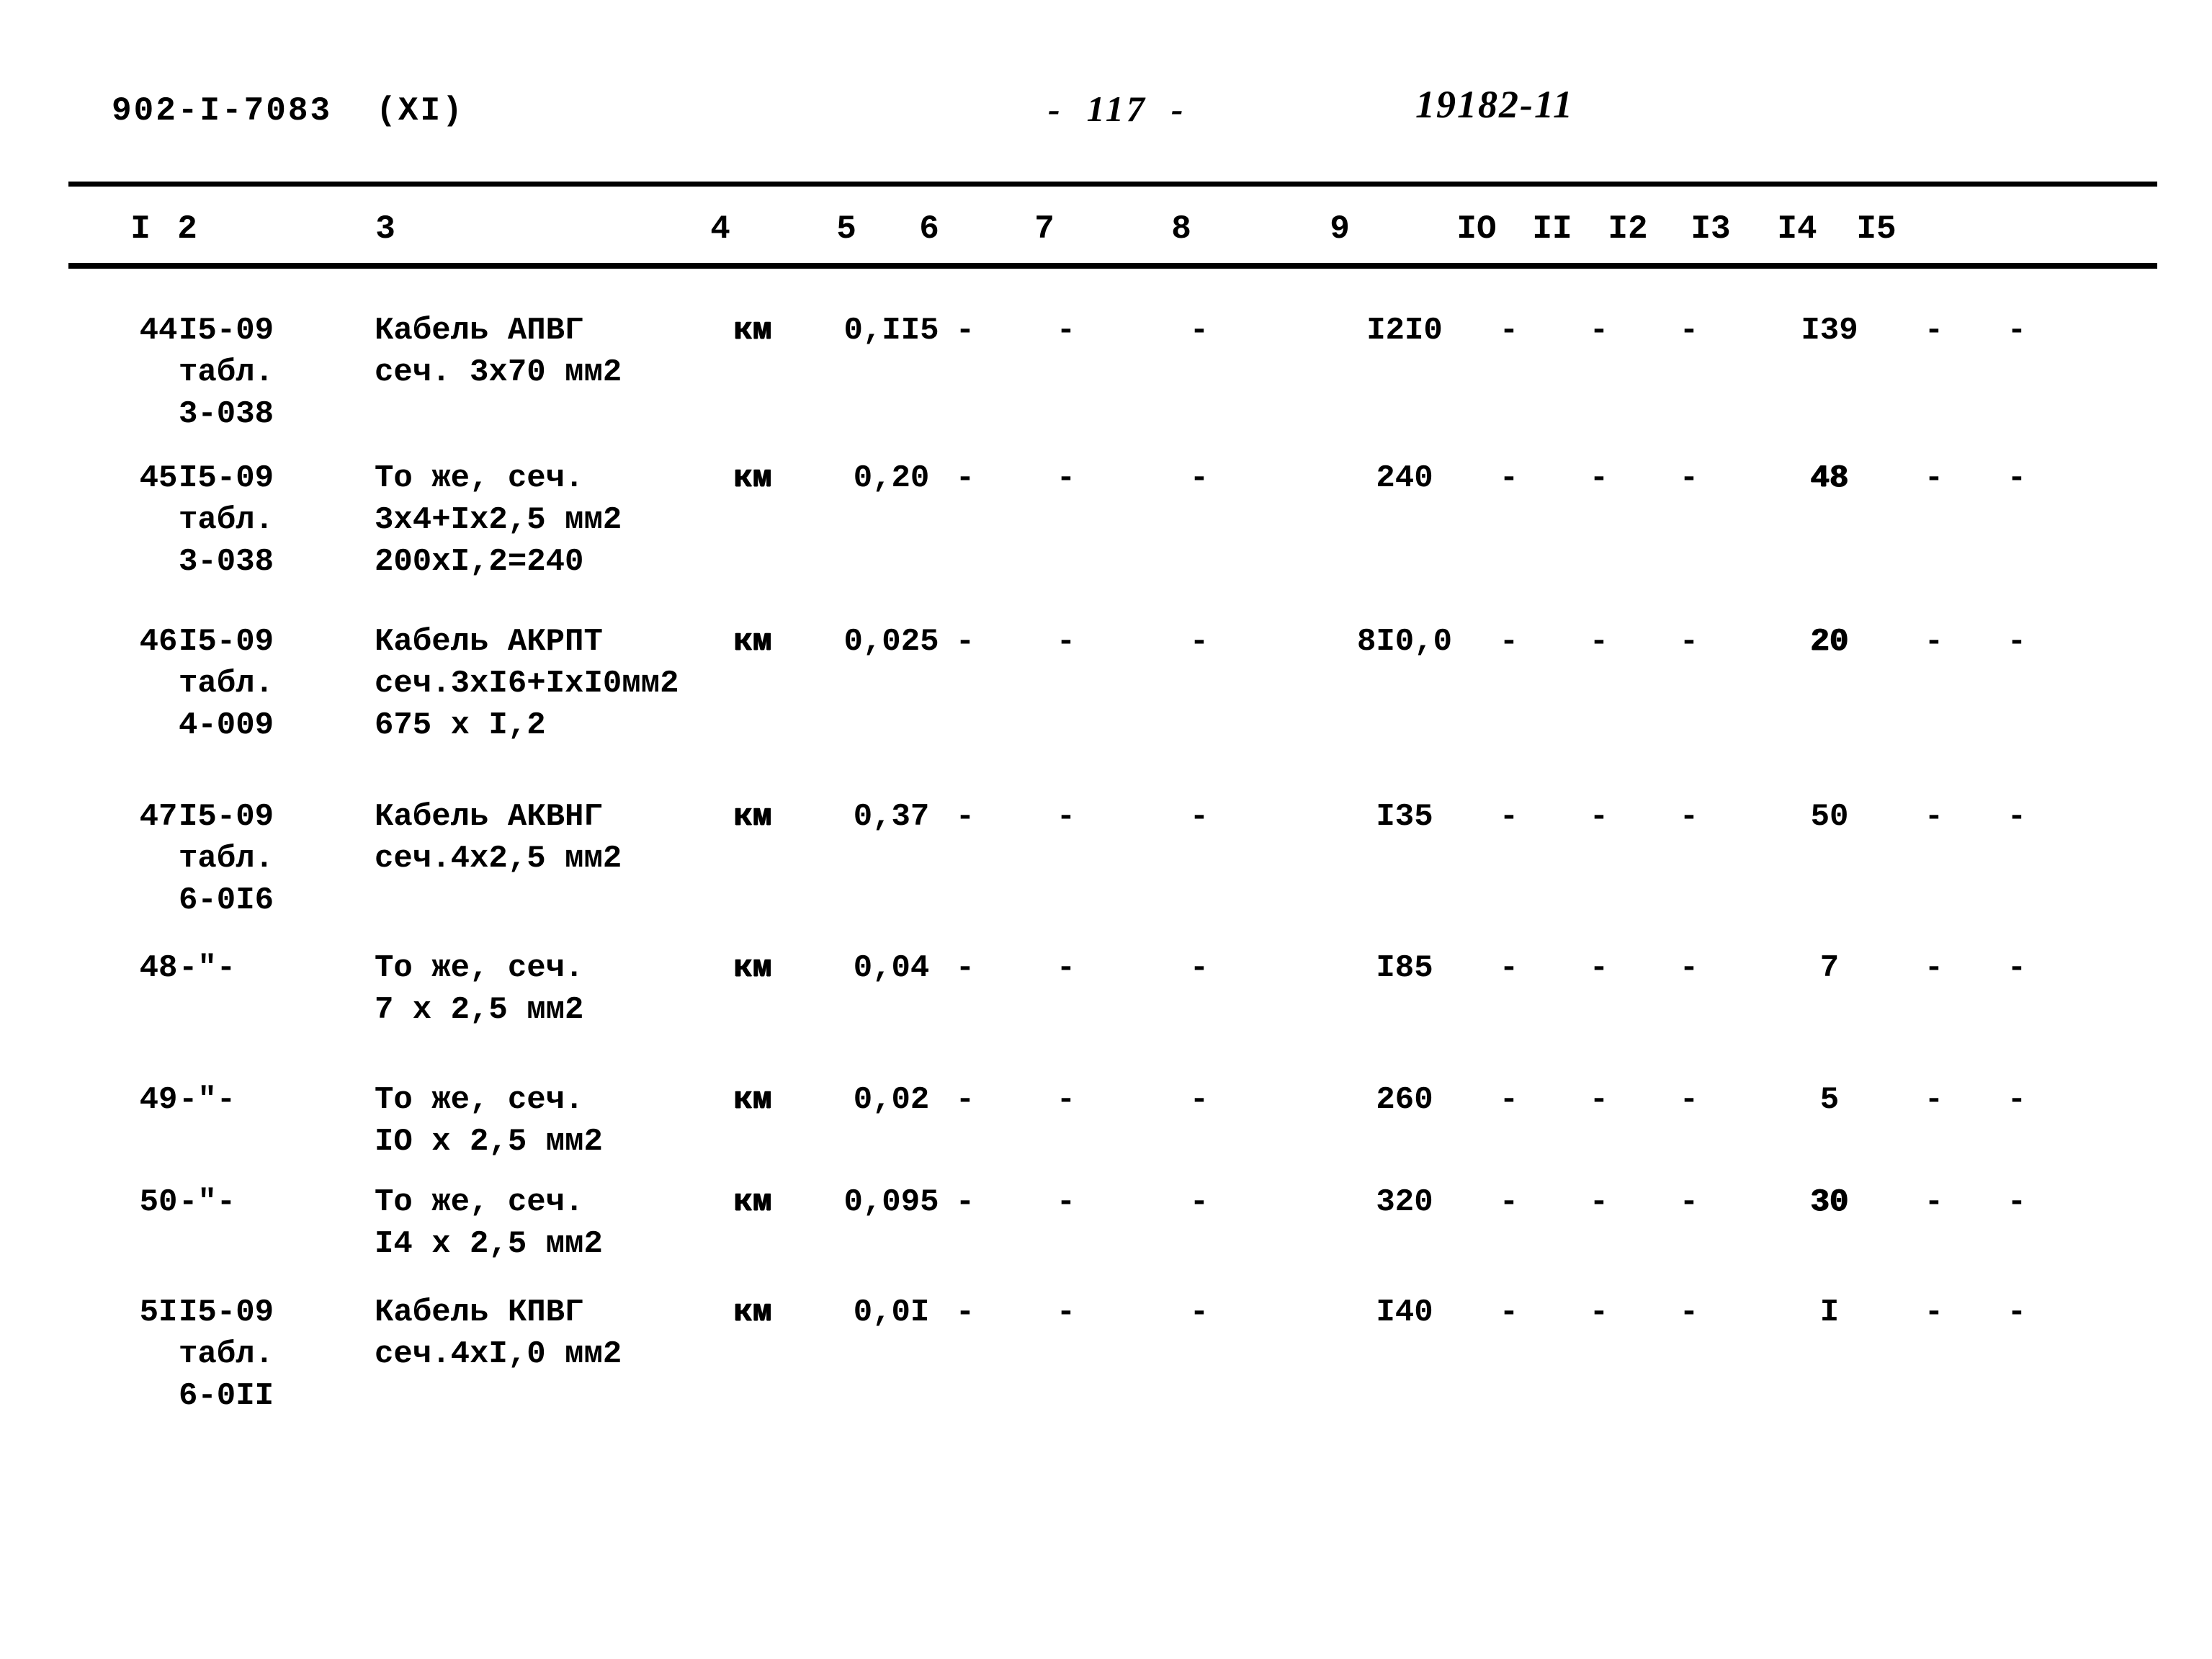 This screenshot has height=1659, width=2212. Describe the element at coordinates (261, 520) in the screenshot. I see `cell-c2: I5-09 табл. 3-038` at that location.